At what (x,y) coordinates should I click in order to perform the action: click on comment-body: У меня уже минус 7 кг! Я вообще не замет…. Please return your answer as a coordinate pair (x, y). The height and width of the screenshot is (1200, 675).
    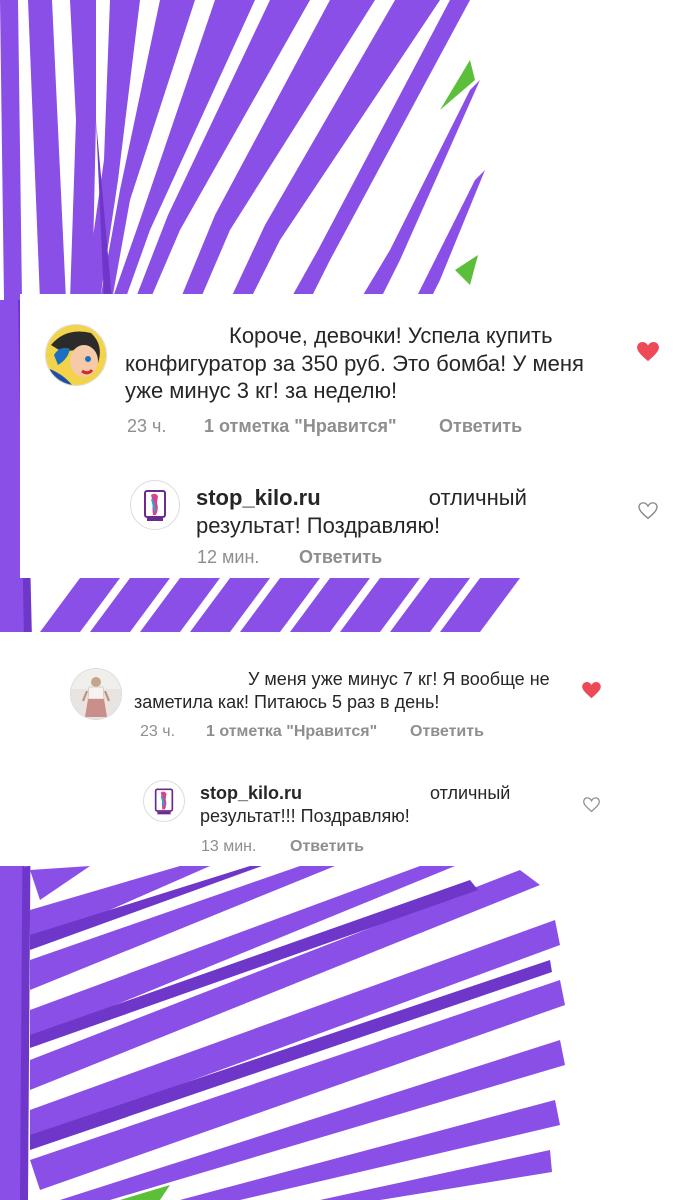
    Looking at the image, I should click on (342, 691).